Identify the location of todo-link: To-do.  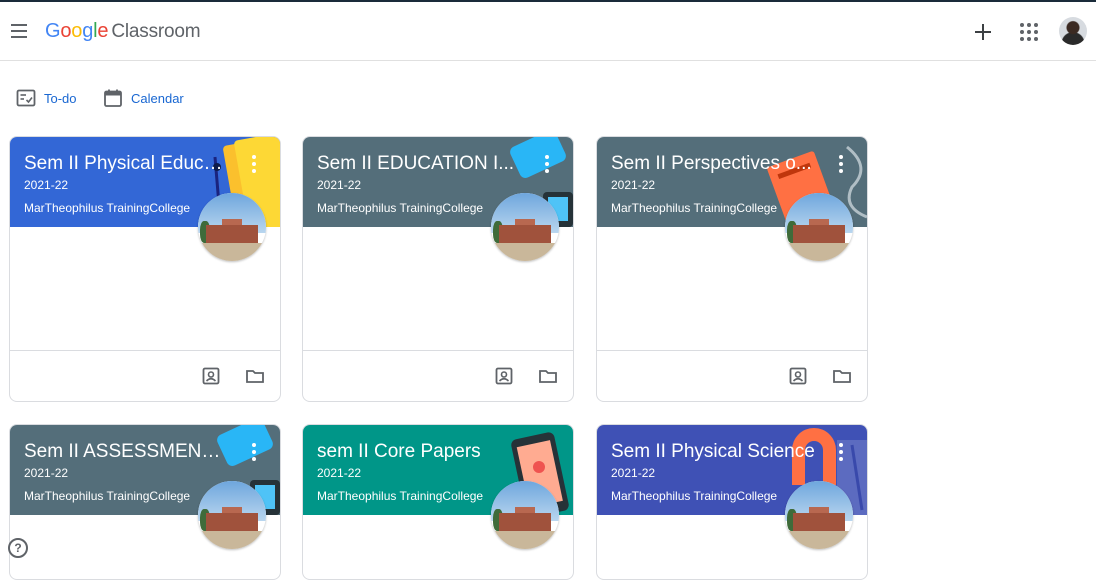
(46, 98).